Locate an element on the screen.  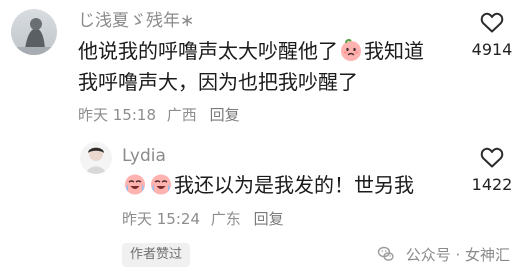
username: じ浅夏ゞ残年∗ is located at coordinates (136, 21).